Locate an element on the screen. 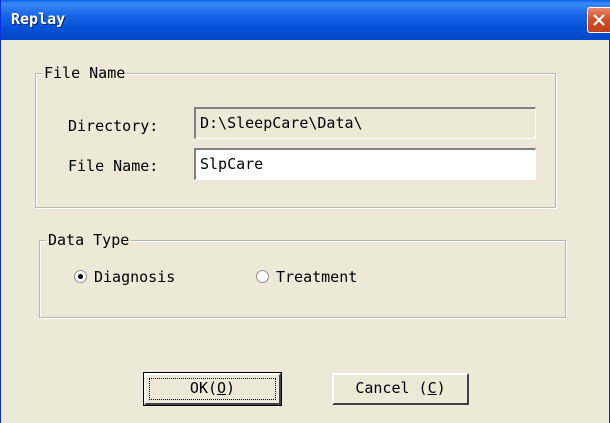 The width and height of the screenshot is (610, 423). cancel-button: Cancel (C) is located at coordinates (400, 389).